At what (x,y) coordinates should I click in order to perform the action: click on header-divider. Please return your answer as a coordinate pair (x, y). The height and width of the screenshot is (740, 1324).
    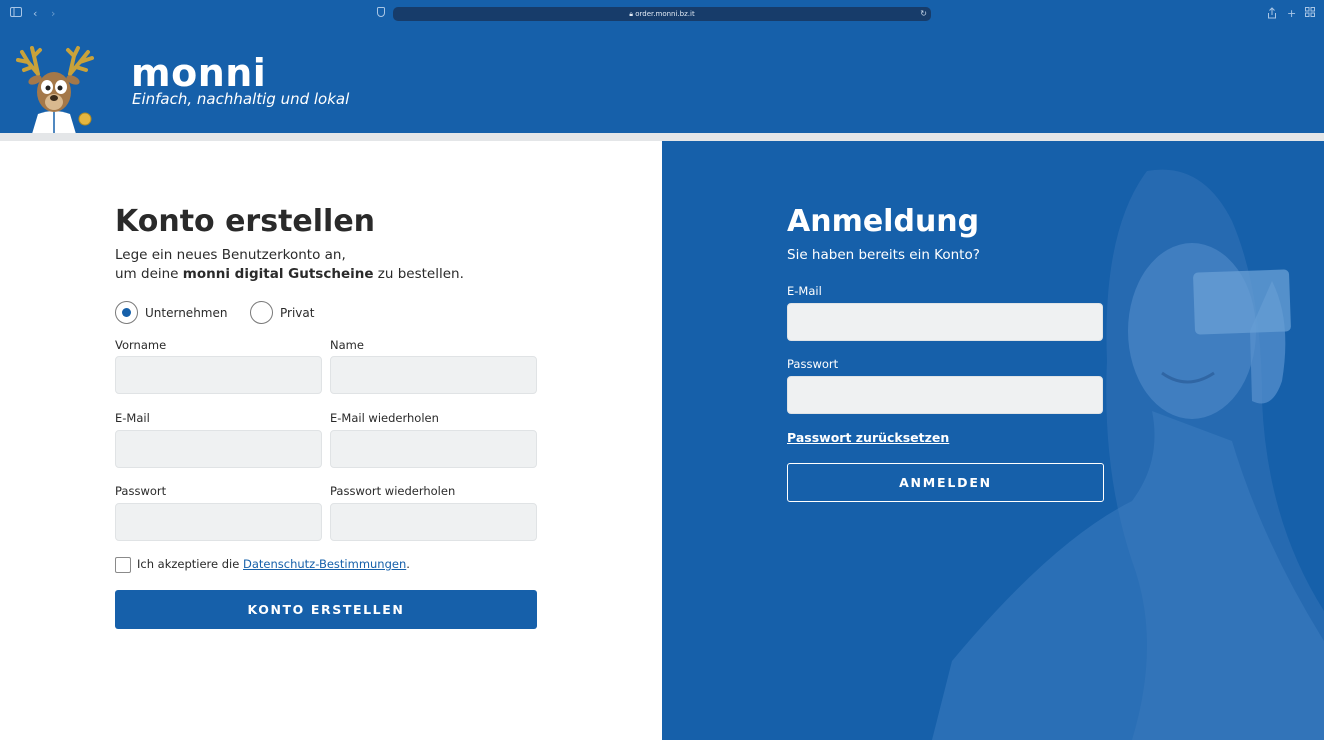
    Looking at the image, I should click on (662, 137).